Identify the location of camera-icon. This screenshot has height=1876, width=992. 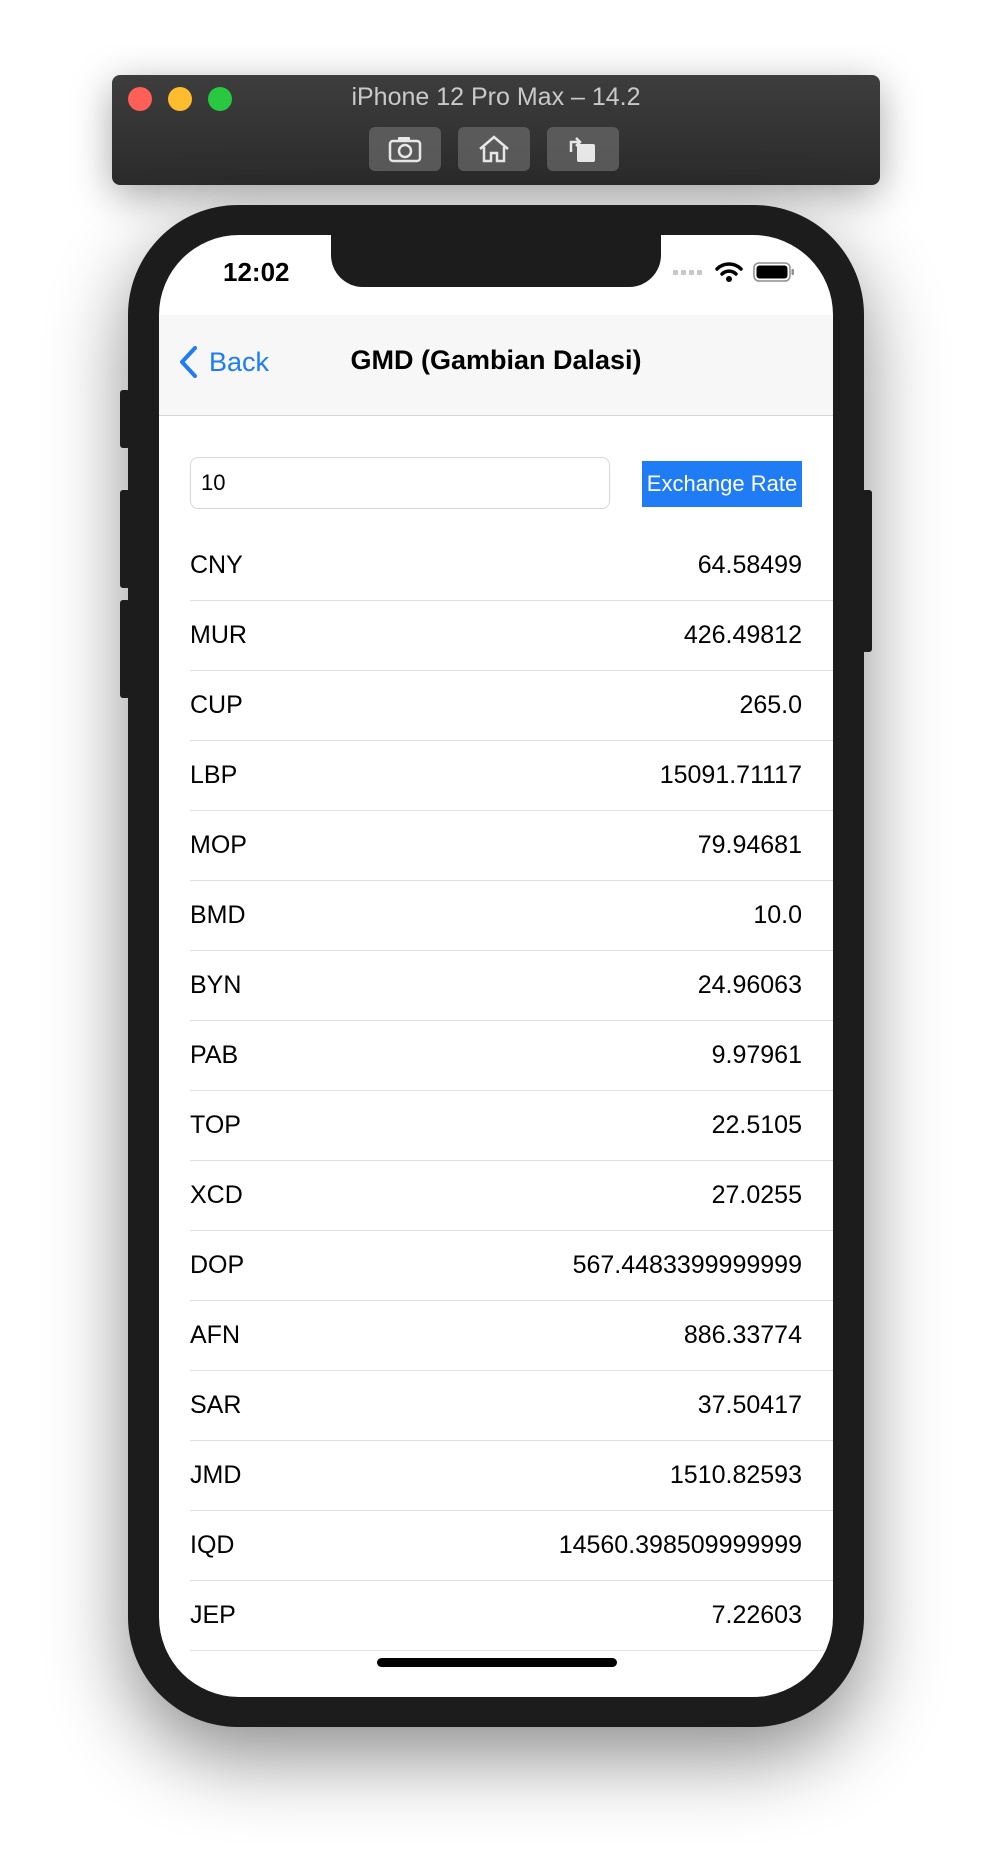
(405, 150).